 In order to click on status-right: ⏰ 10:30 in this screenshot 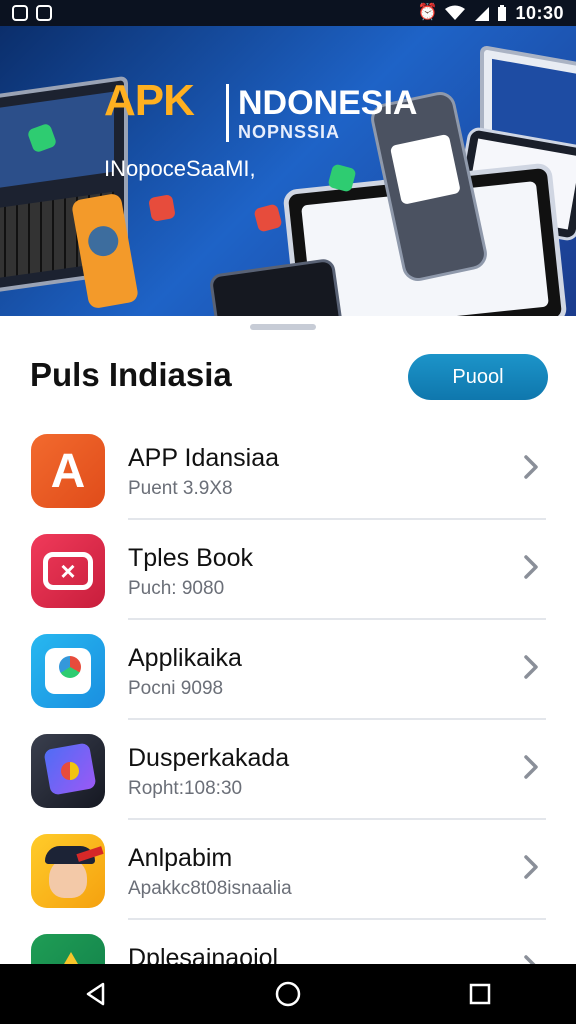, I will do `click(491, 13)`.